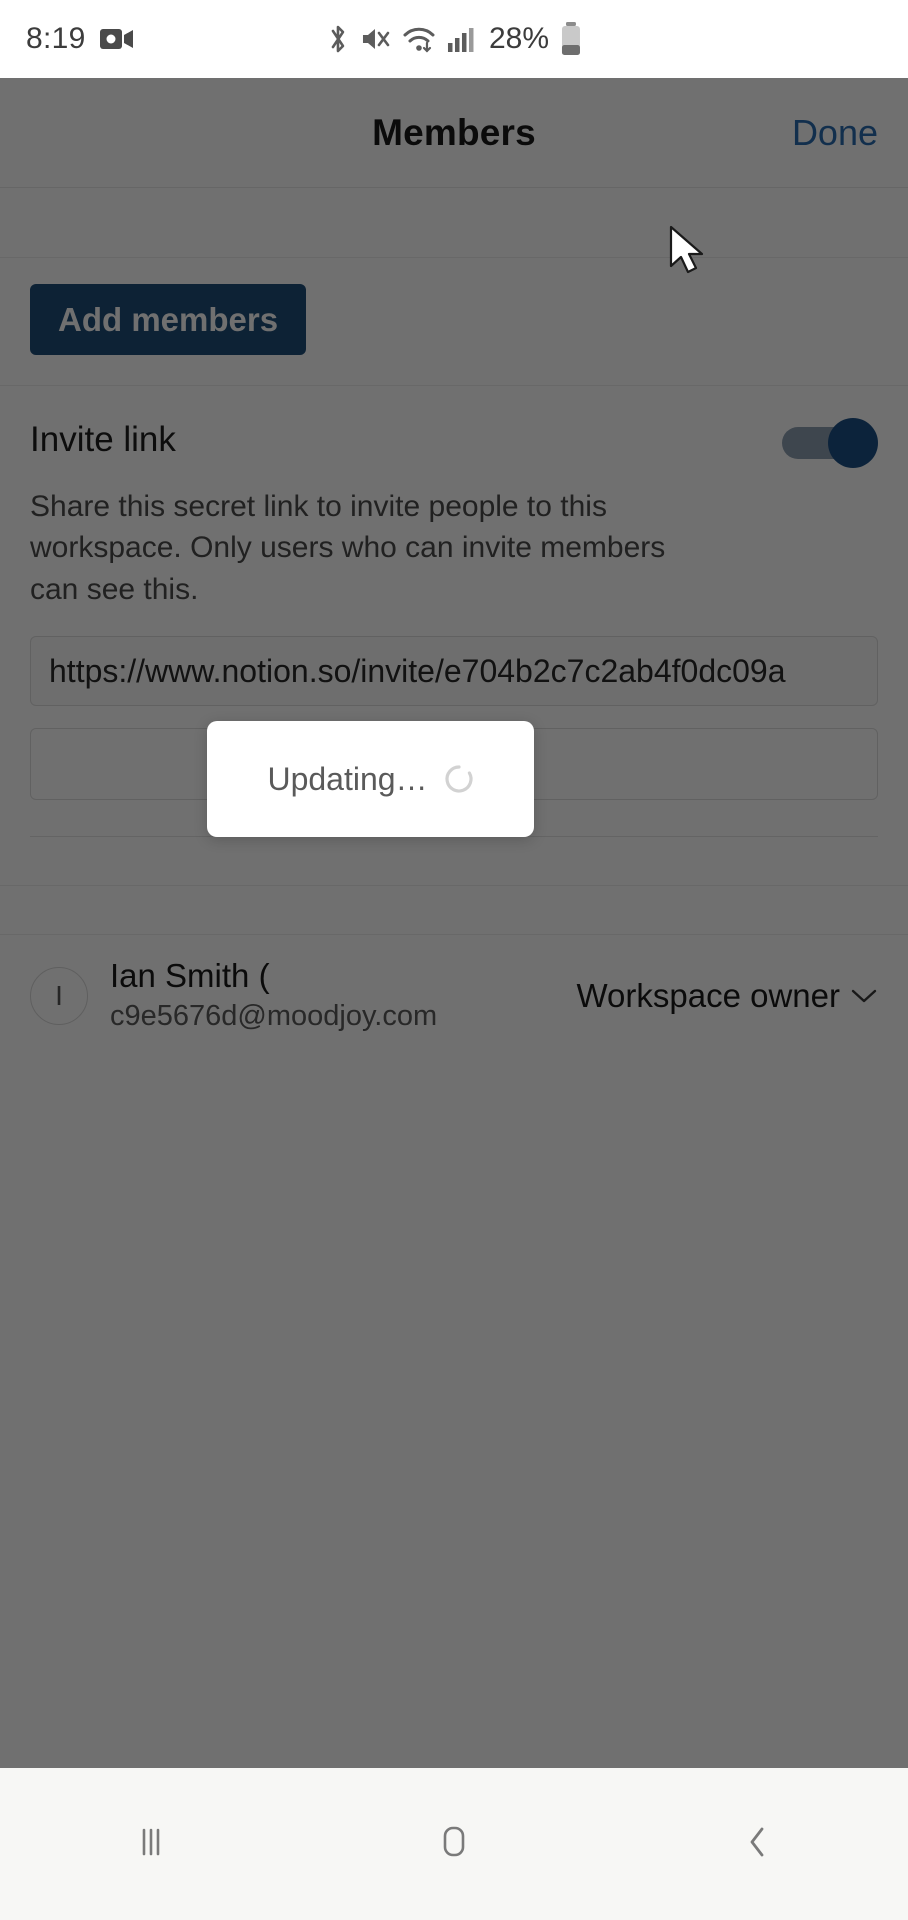  I want to click on status-bar: 8:19 28%, so click(454, 39).